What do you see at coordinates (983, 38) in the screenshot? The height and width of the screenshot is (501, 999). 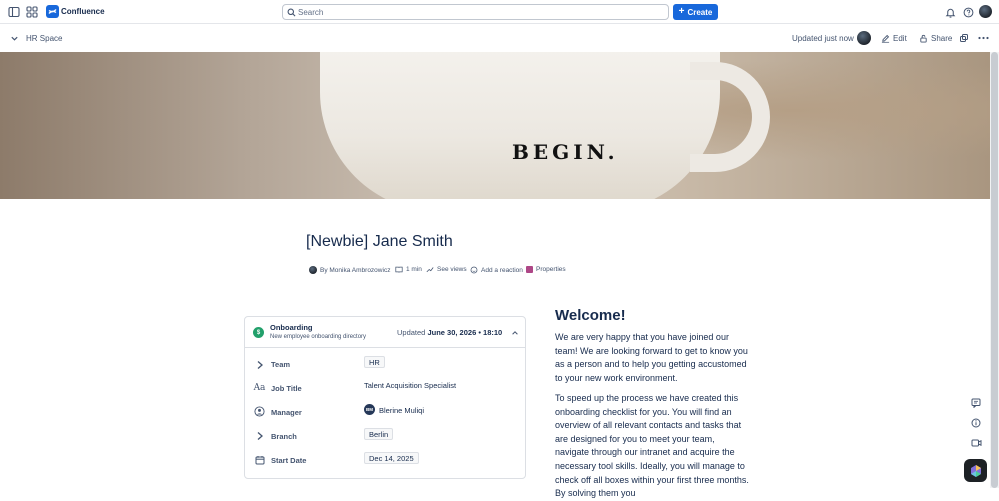 I see `more-actions-icon` at bounding box center [983, 38].